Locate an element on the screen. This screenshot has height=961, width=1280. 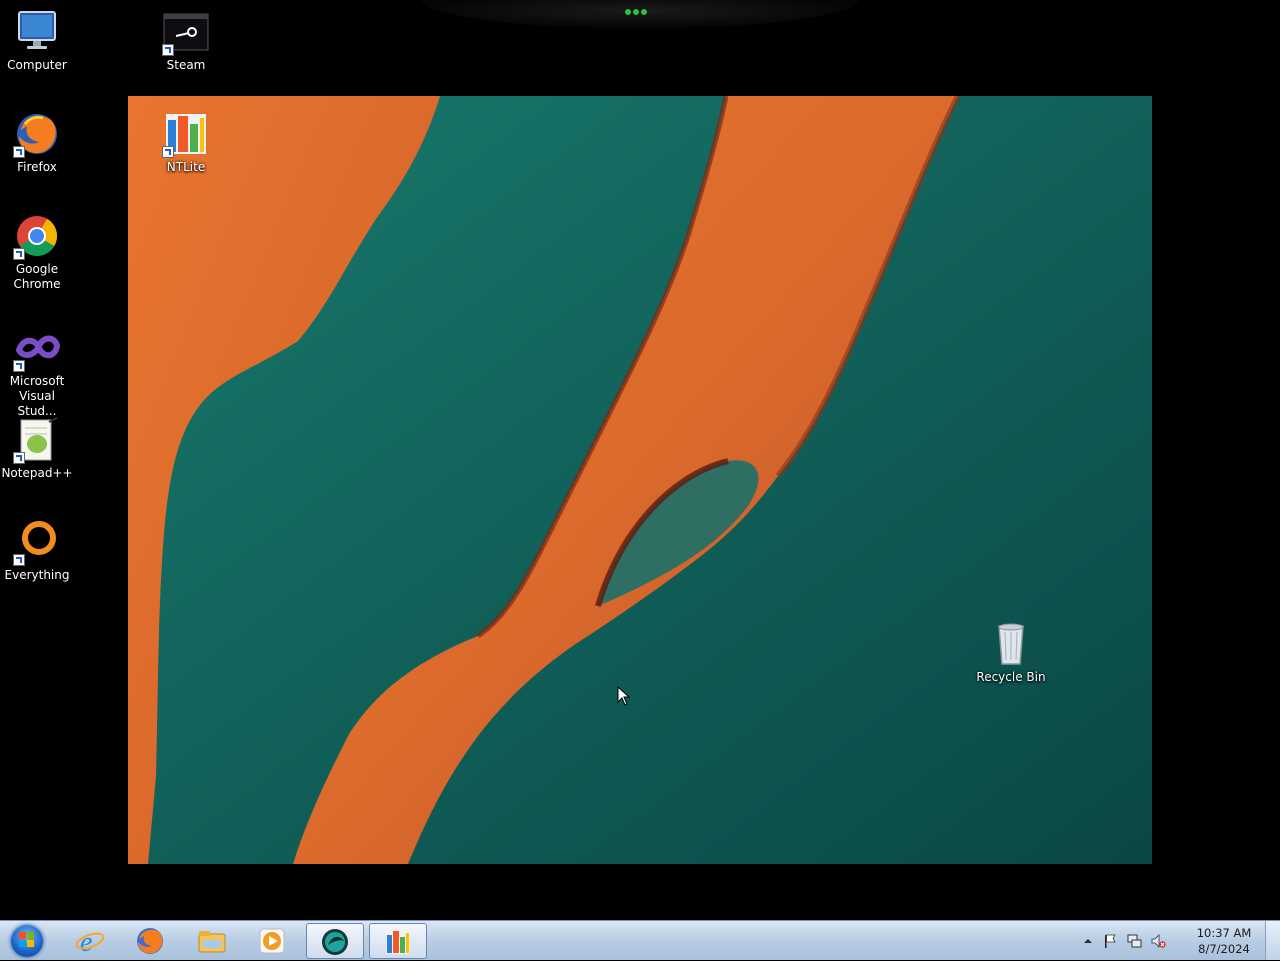
icon-label-notepadpp: Notepad++ is located at coordinates (37, 473).